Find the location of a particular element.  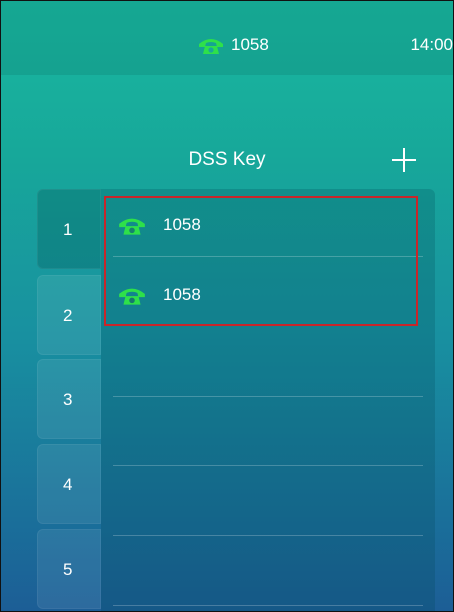

dss-key-tab-5: 5 is located at coordinates (69, 569).